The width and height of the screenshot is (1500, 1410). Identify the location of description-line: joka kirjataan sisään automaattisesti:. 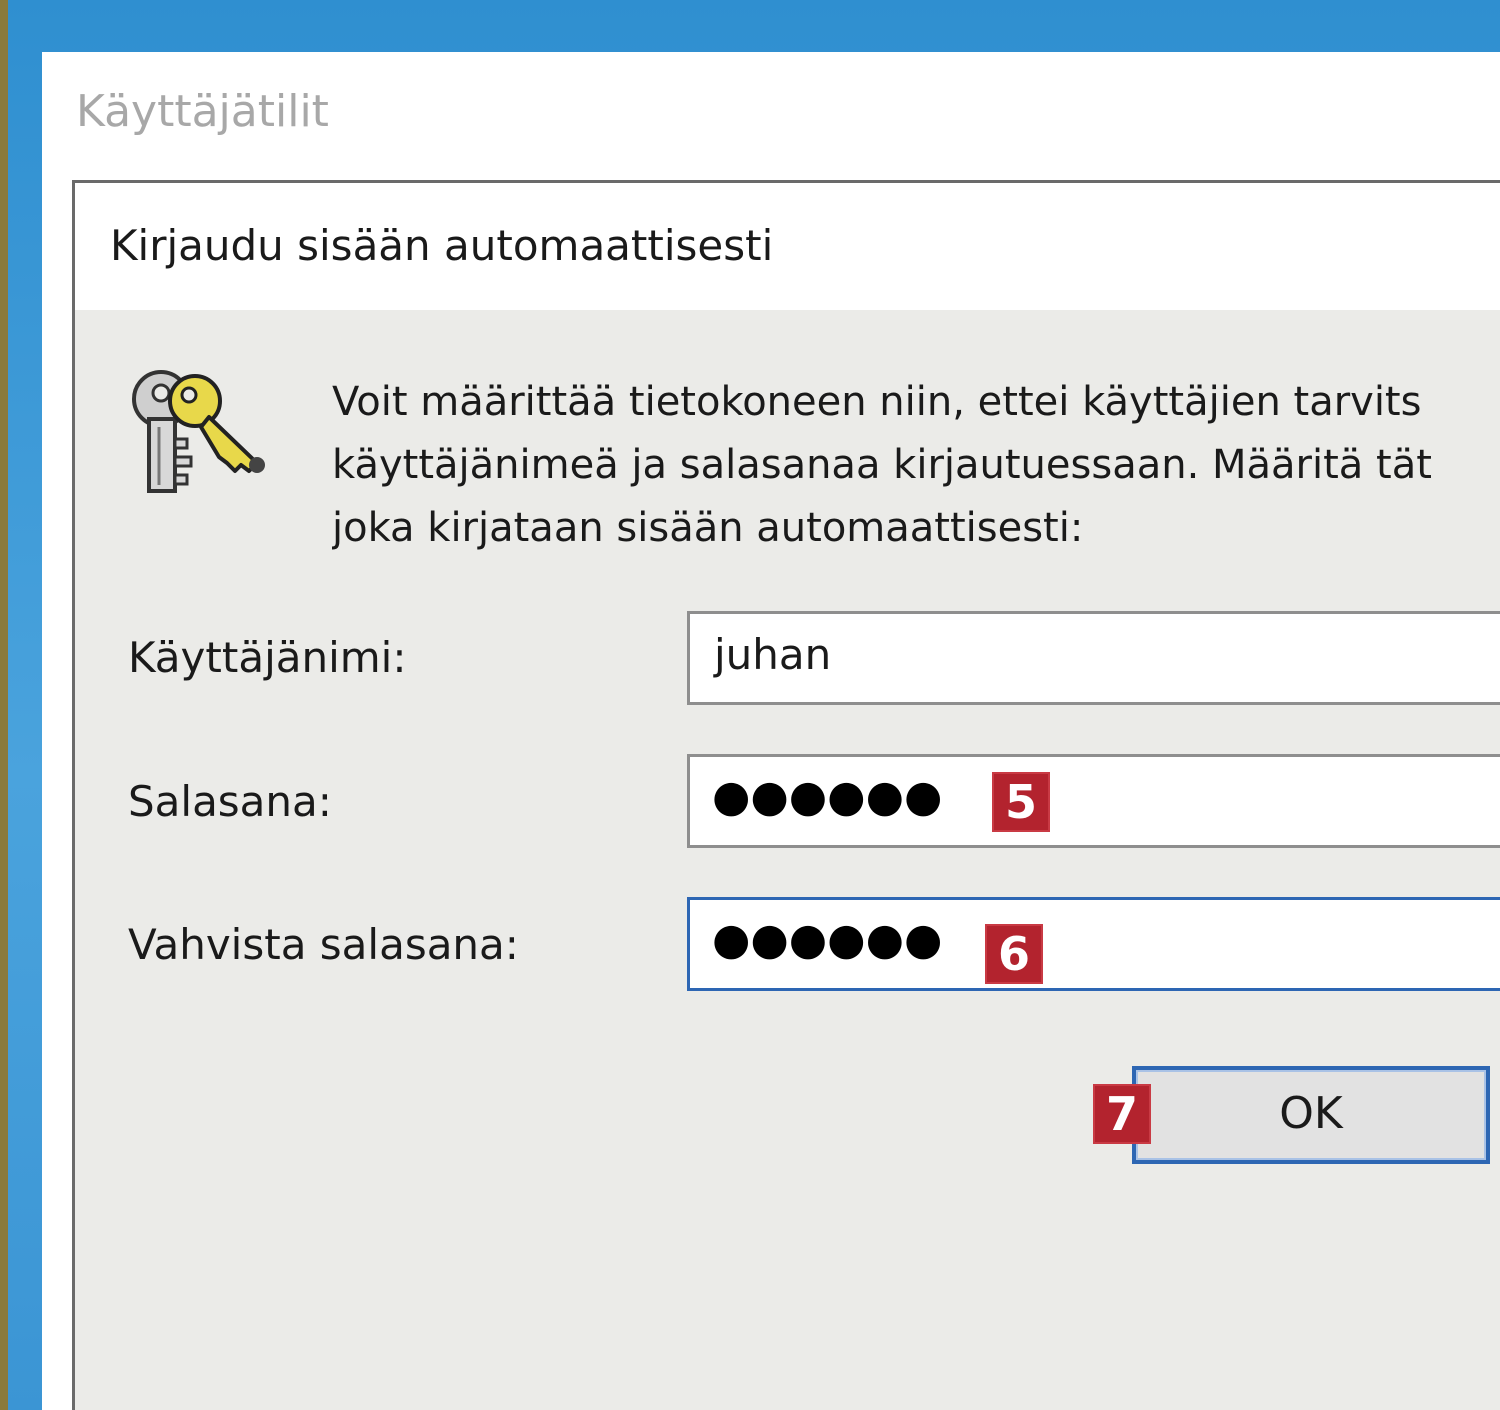
(708, 528).